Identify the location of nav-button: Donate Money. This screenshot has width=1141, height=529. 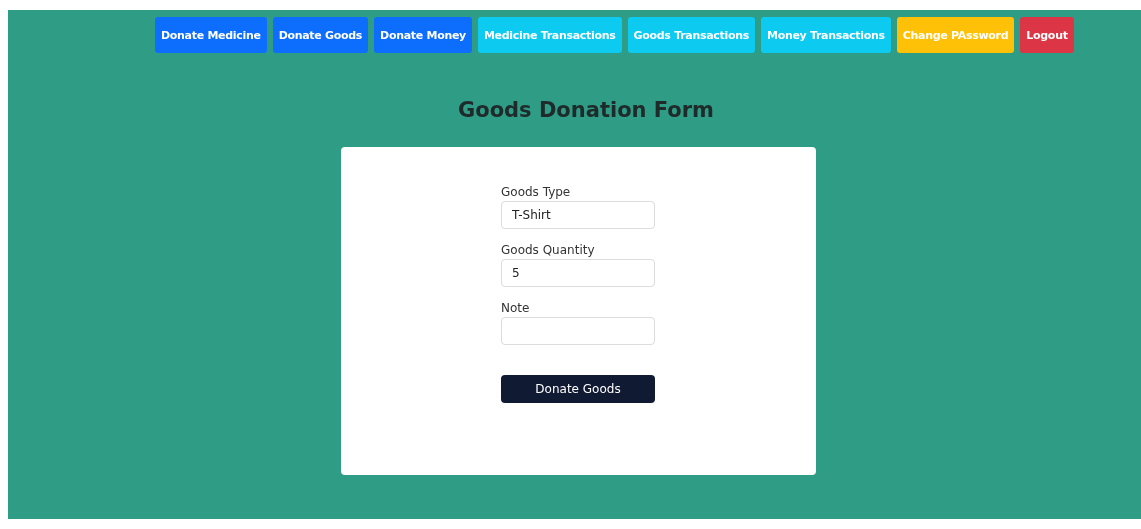
(423, 35).